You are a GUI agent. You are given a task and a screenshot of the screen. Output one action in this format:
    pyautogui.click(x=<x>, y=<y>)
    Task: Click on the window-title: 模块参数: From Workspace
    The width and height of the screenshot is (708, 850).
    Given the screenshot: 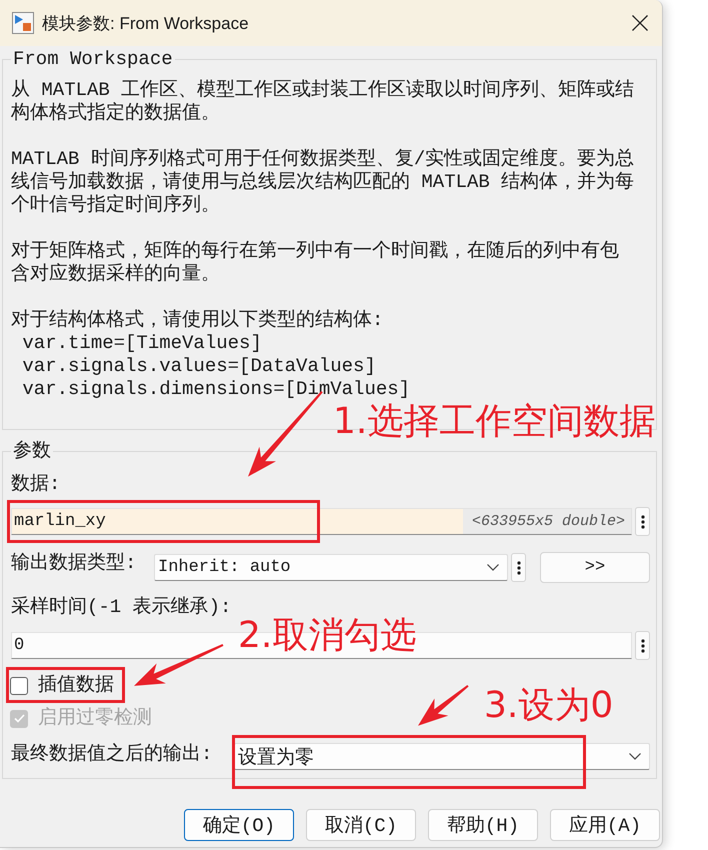 What is the action you would take?
    pyautogui.click(x=146, y=23)
    